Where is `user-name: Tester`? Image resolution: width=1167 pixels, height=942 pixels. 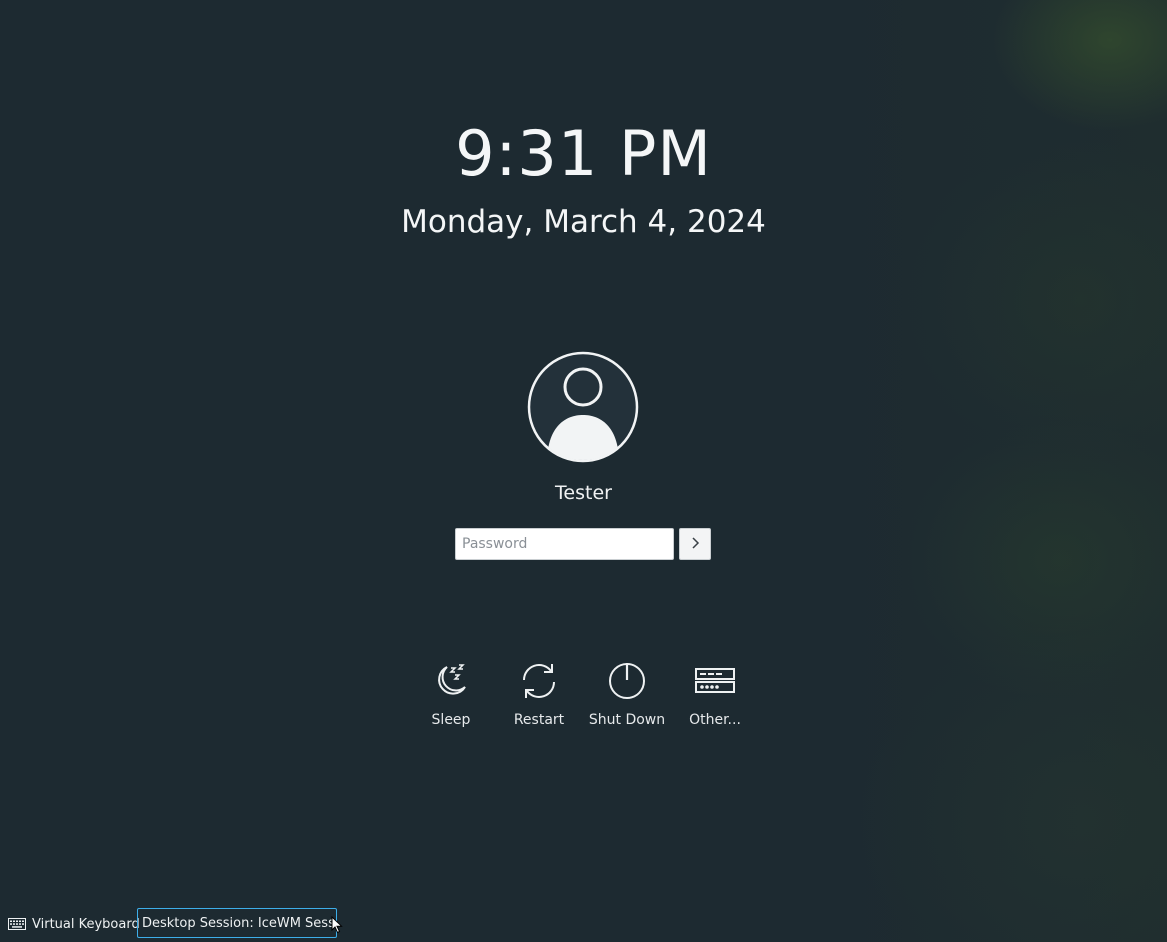 user-name: Tester is located at coordinates (583, 493).